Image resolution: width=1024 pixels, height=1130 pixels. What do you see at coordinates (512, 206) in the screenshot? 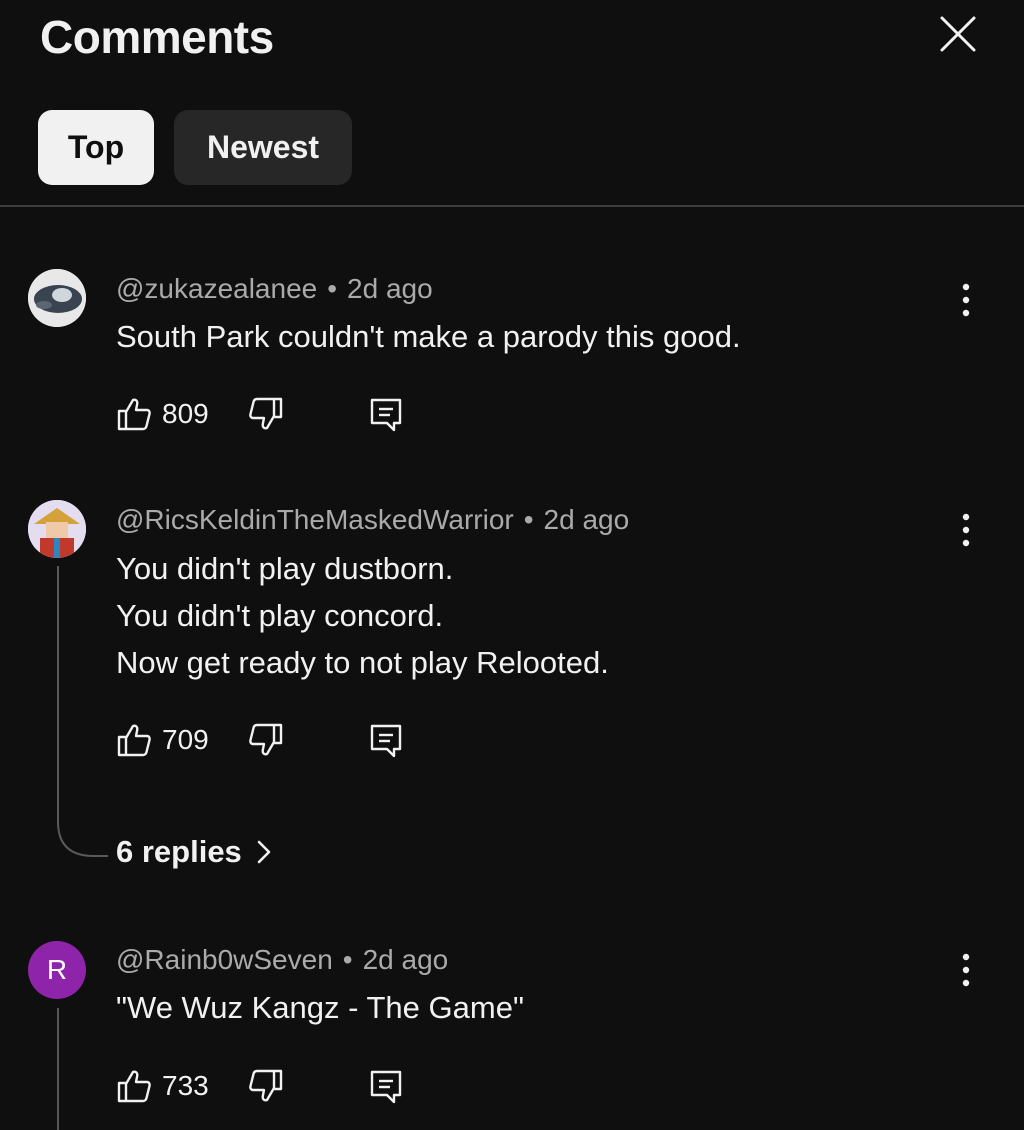
I see `header-divider` at bounding box center [512, 206].